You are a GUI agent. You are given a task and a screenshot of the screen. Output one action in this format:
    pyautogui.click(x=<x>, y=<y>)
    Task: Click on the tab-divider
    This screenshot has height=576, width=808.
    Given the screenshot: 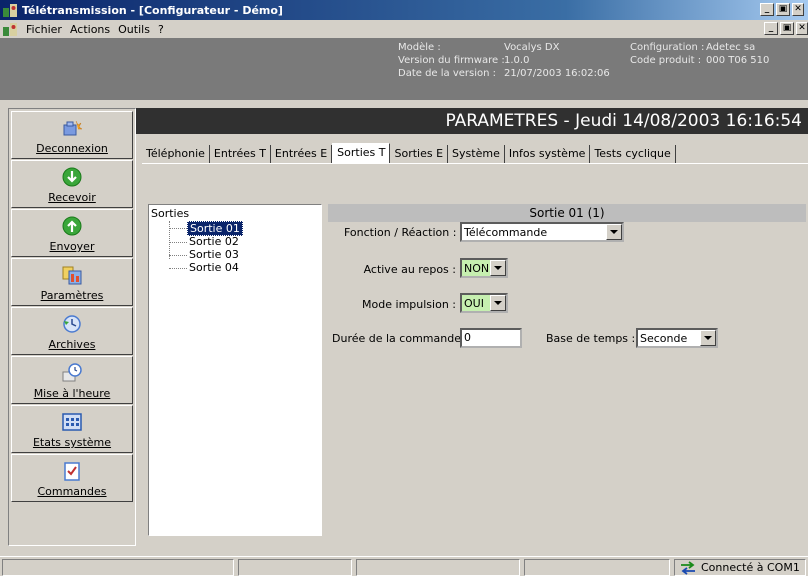 What is the action you would take?
    pyautogui.click(x=475, y=163)
    